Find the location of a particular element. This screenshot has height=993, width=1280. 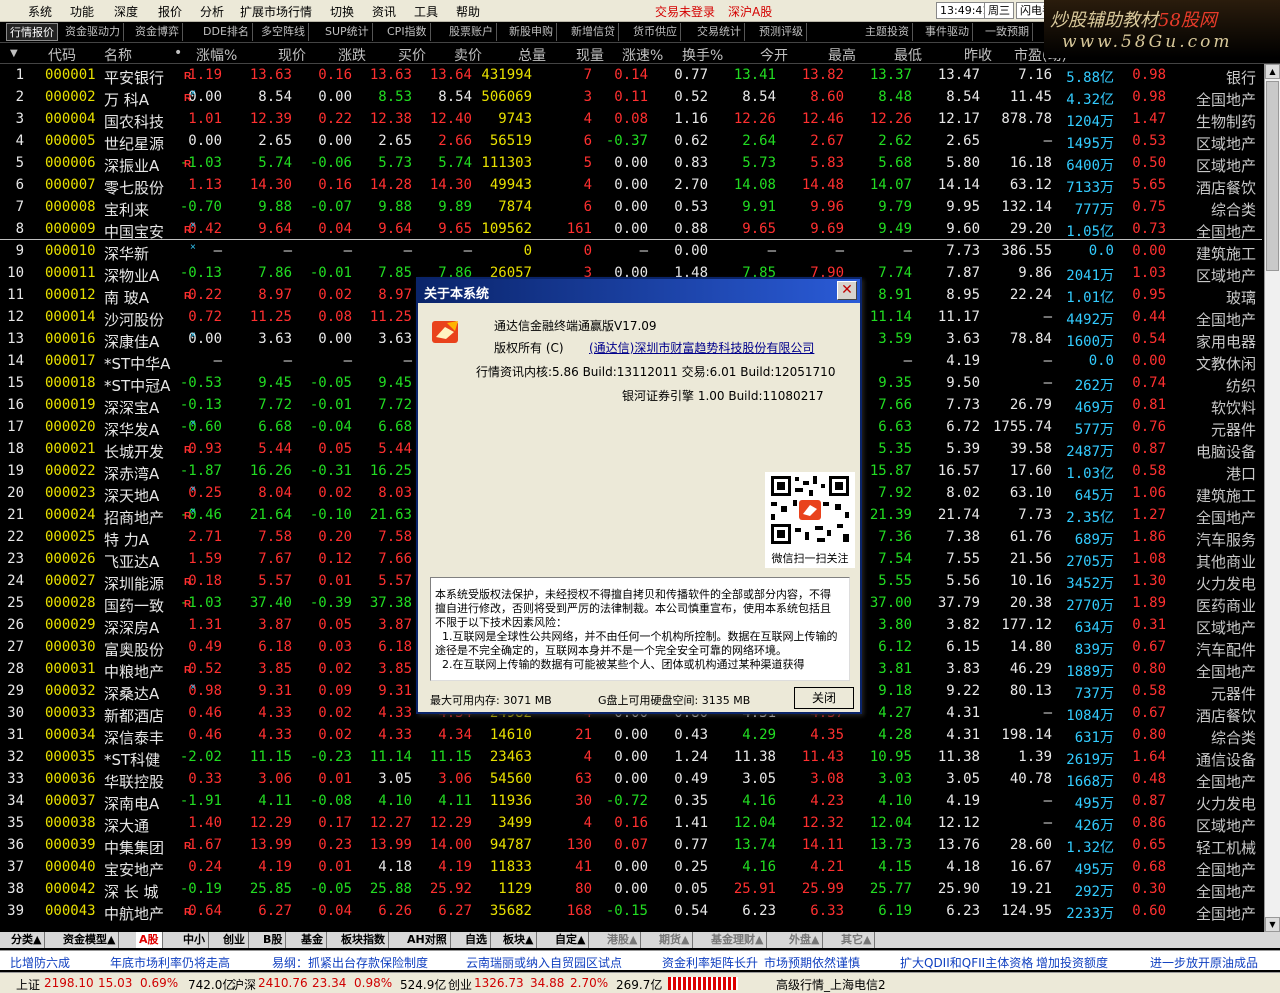

scroll-down-arrow-icon: ▼ is located at coordinates (1272, 924).